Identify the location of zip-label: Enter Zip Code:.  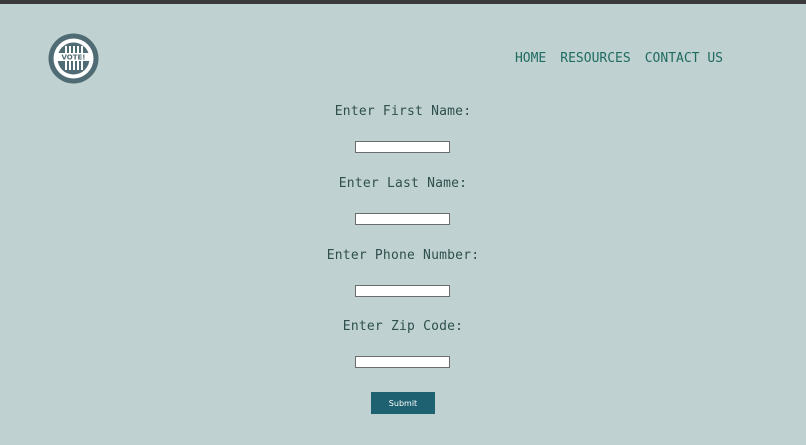
(403, 326).